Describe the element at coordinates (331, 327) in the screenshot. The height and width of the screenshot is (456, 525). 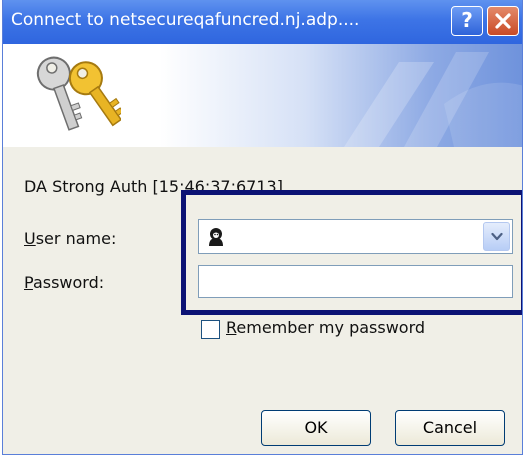
I see `remember-label-text: emember my password` at that location.